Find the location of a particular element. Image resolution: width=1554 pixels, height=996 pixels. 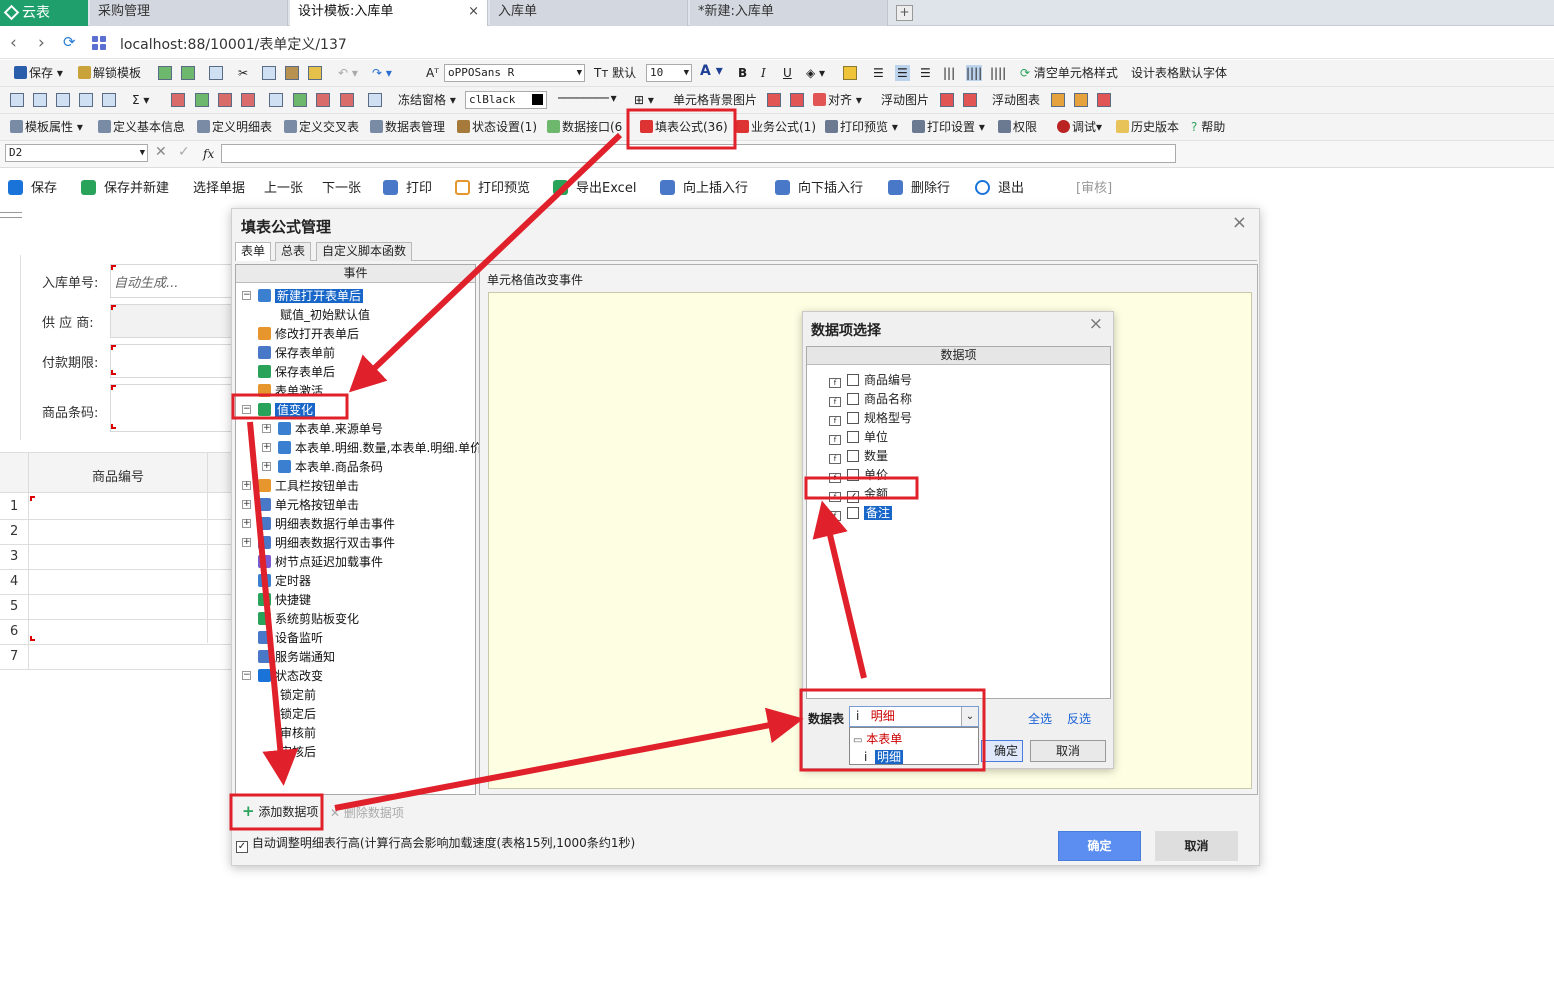

tab-receipt: 入库单 is located at coordinates (589, 13).